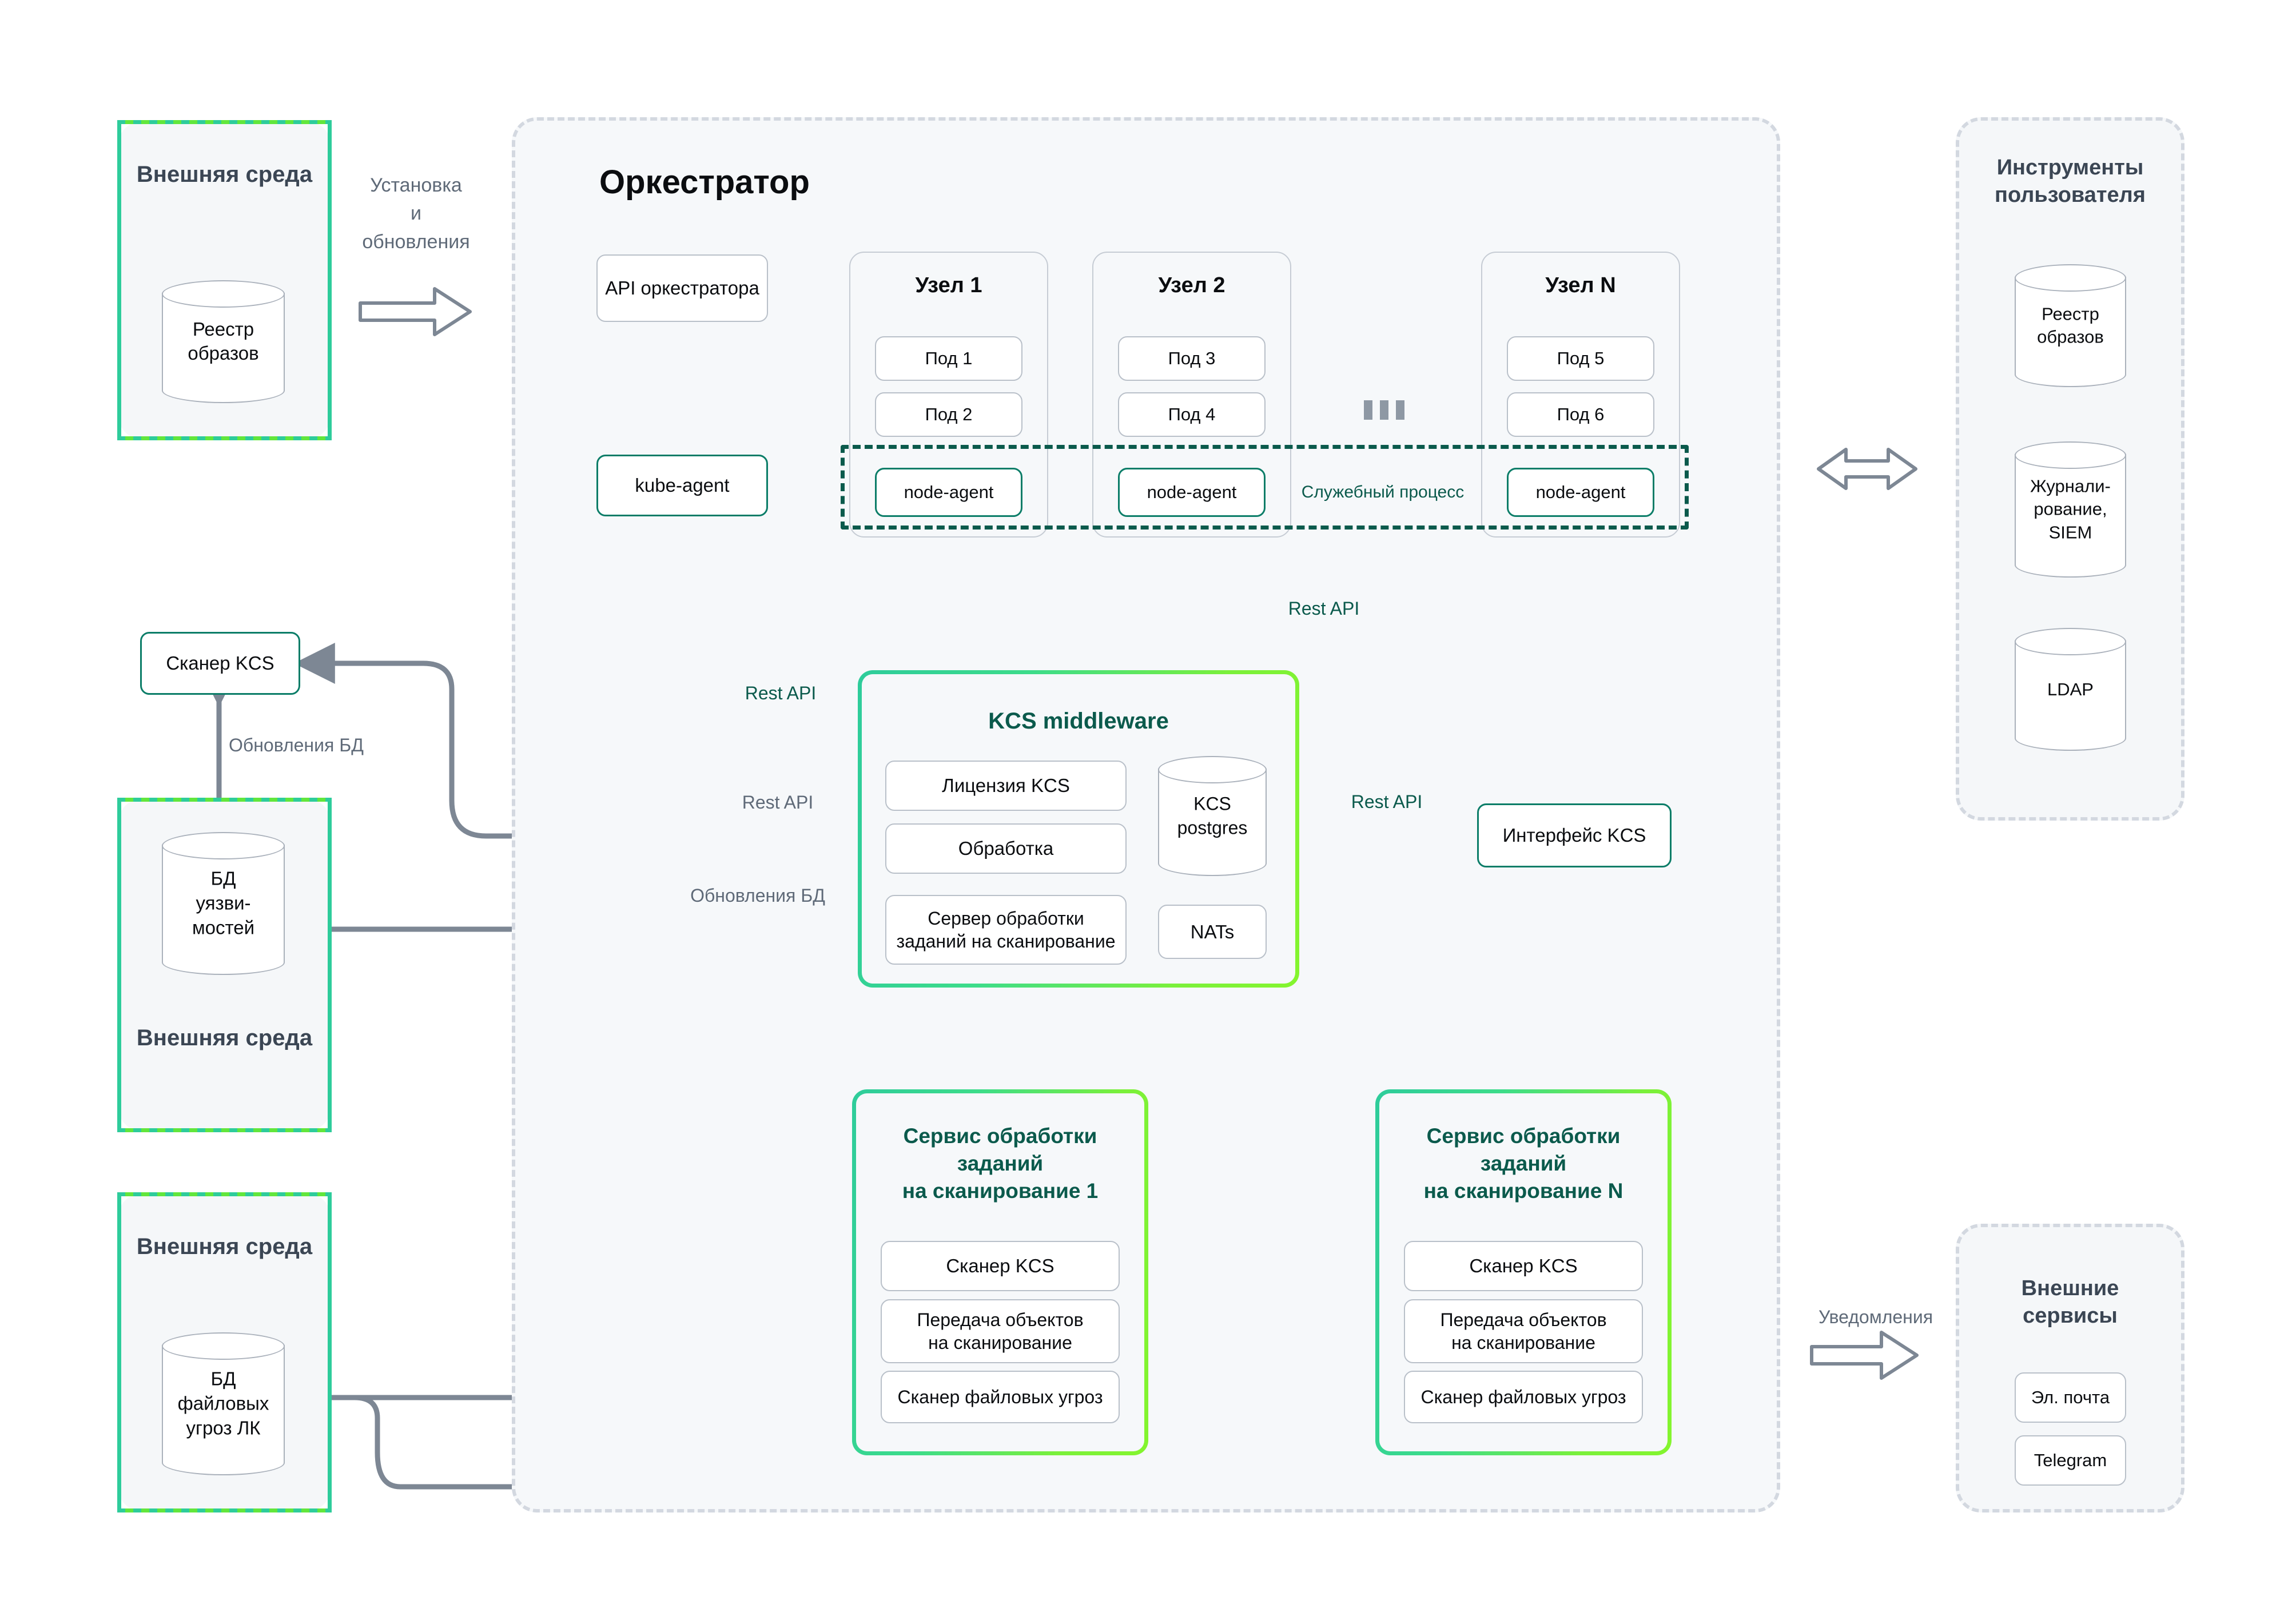 The image size is (2292, 1624). I want to click on node-1-title: Узел 1, so click(948, 285).